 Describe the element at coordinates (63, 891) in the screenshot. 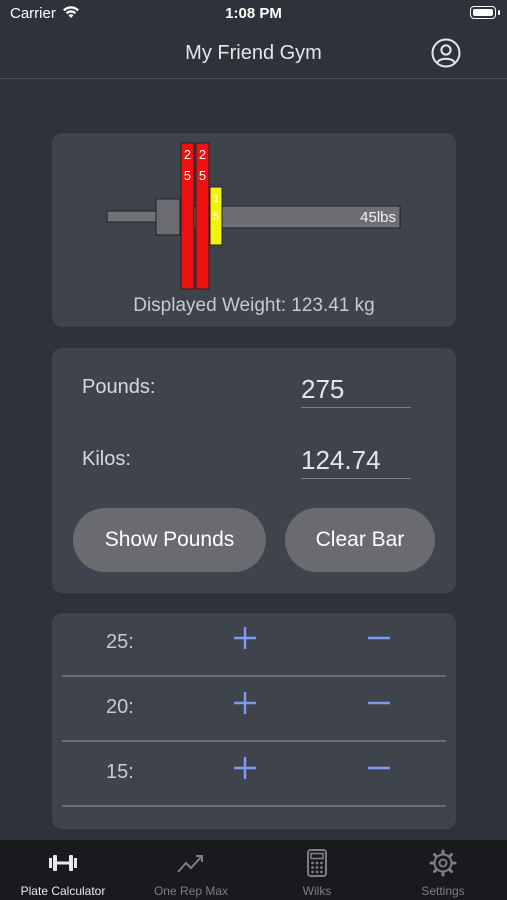

I see `tab-label: Plate Calculator` at that location.